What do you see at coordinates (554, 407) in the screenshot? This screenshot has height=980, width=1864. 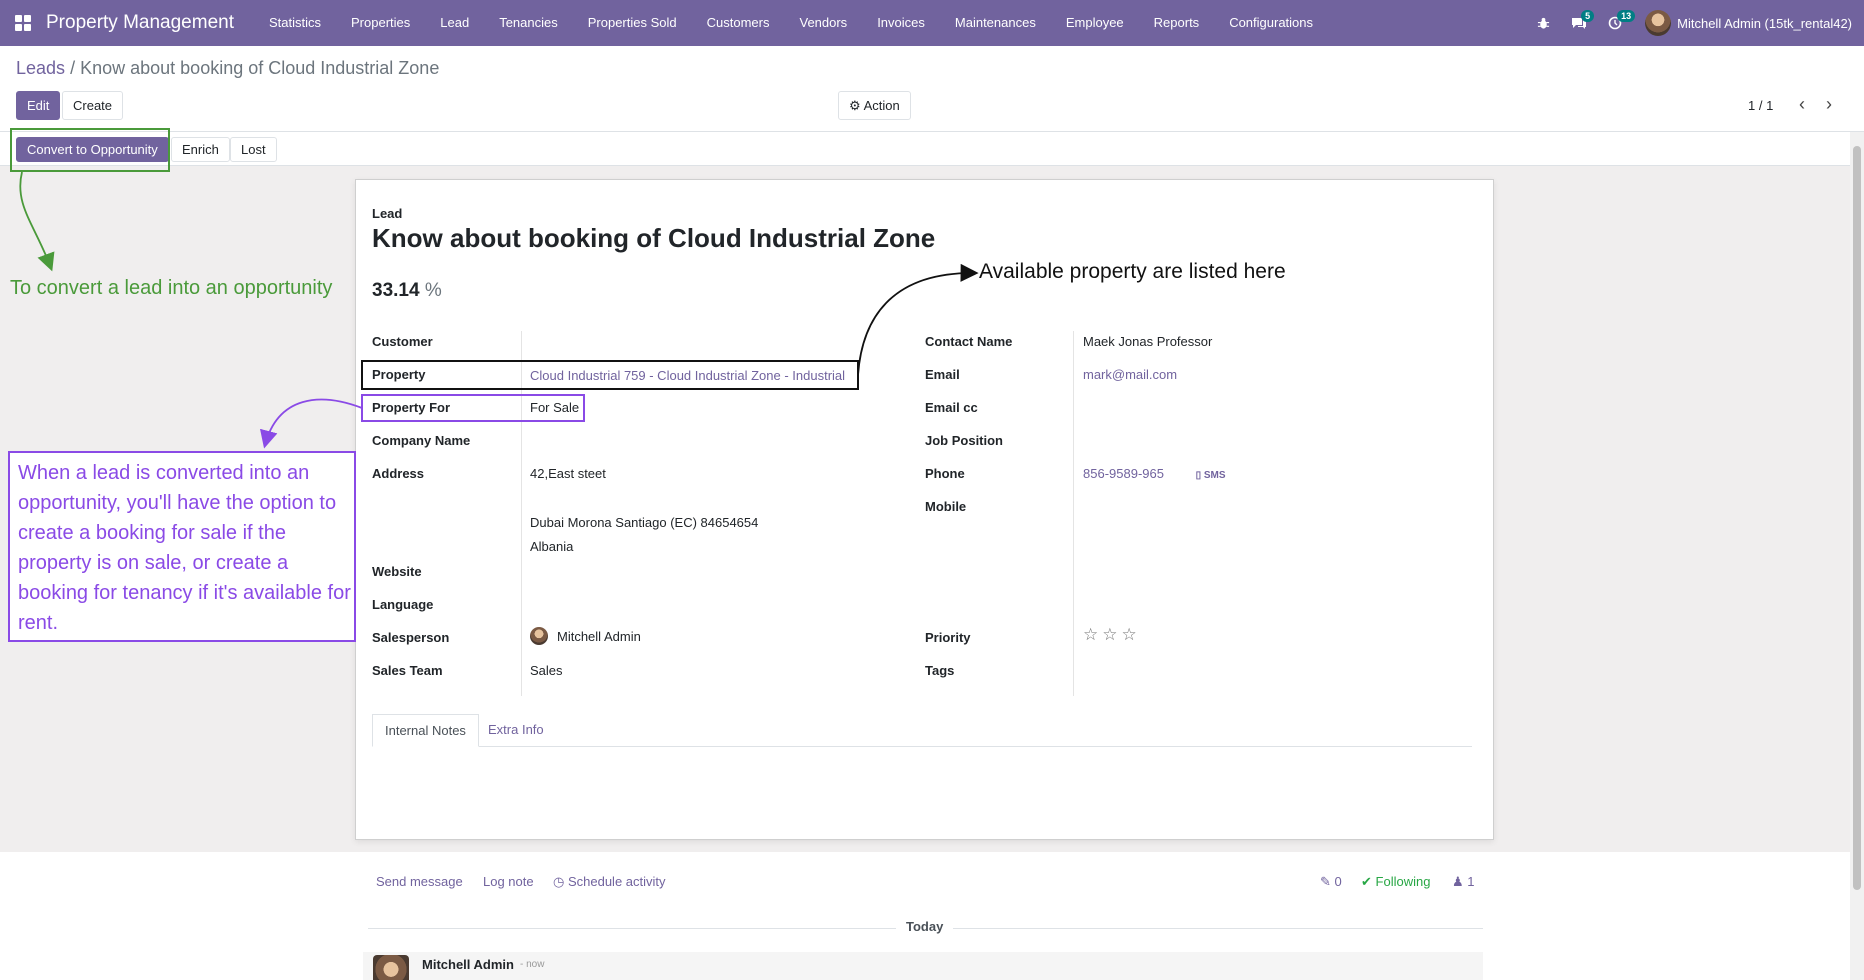 I see `property-for-field: For Sale` at bounding box center [554, 407].